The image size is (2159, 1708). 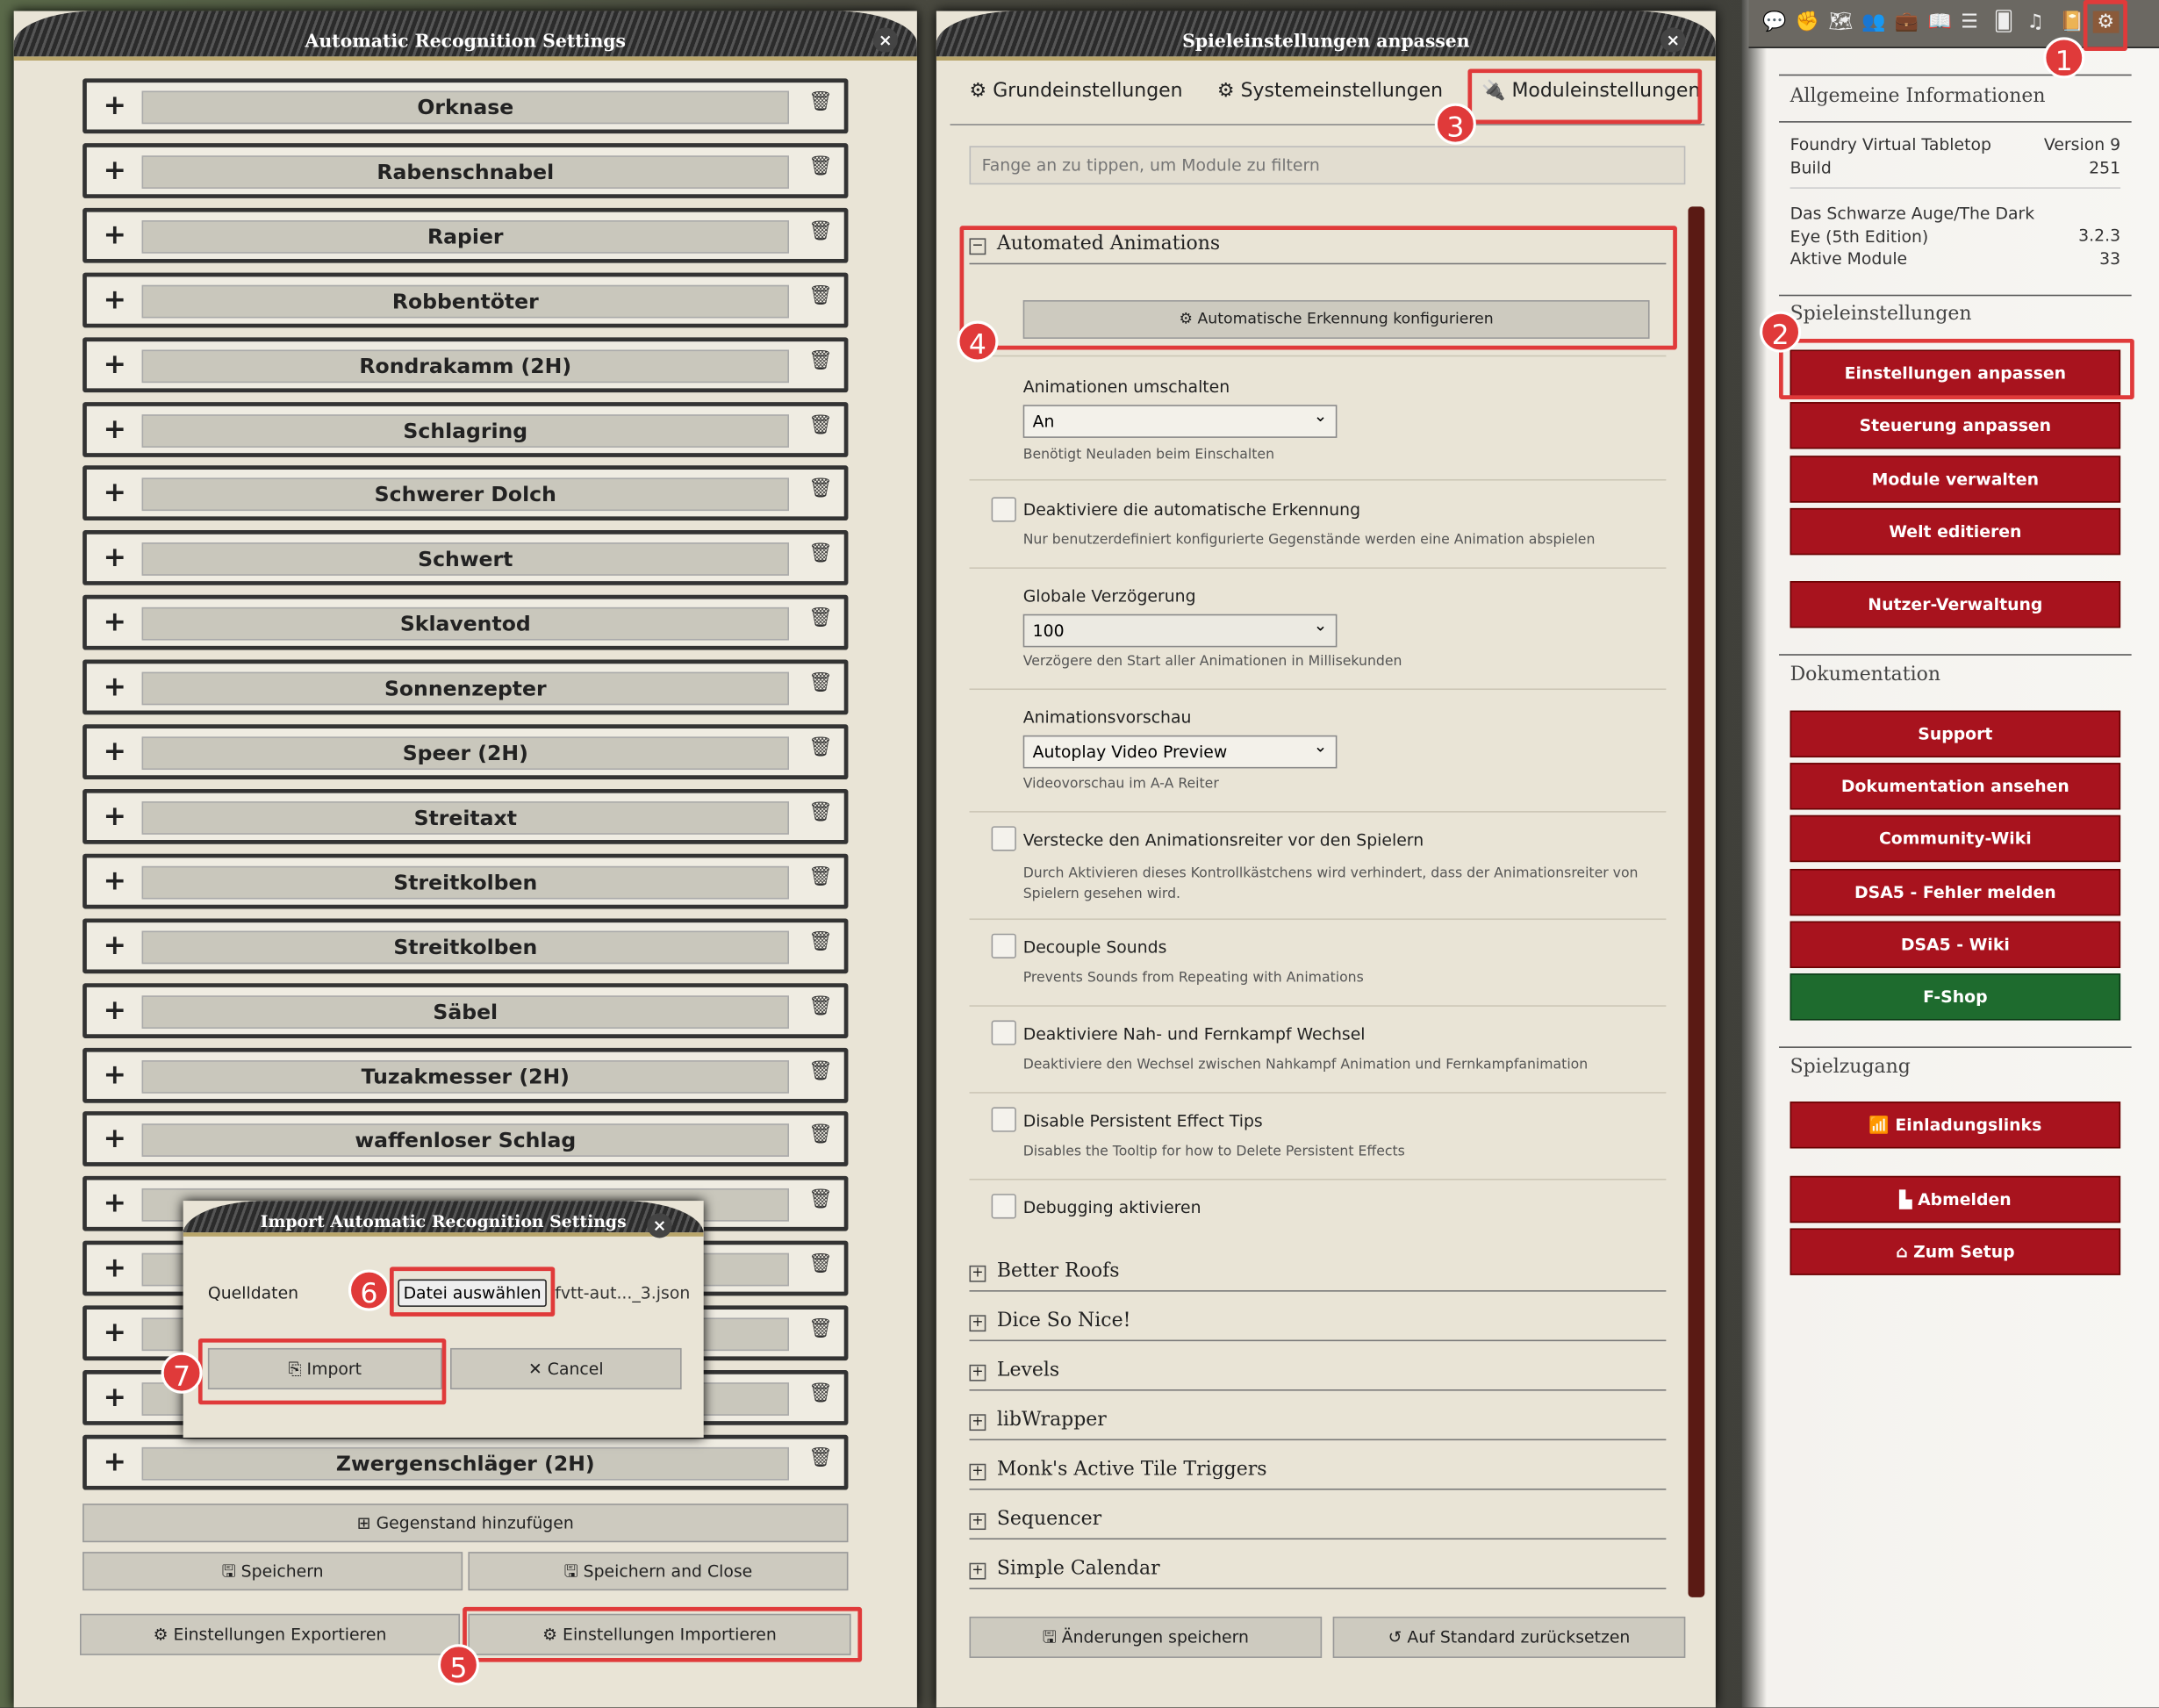 I want to click on decouple-checkbox, so click(x=1003, y=945).